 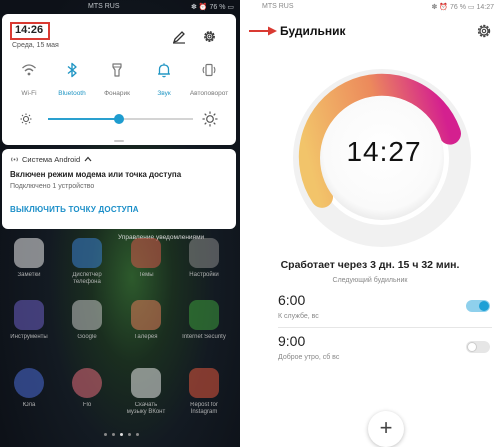 I want to click on status-indicators: ✽ ⏰ 76 % ▭ 14:27, so click(x=463, y=7).